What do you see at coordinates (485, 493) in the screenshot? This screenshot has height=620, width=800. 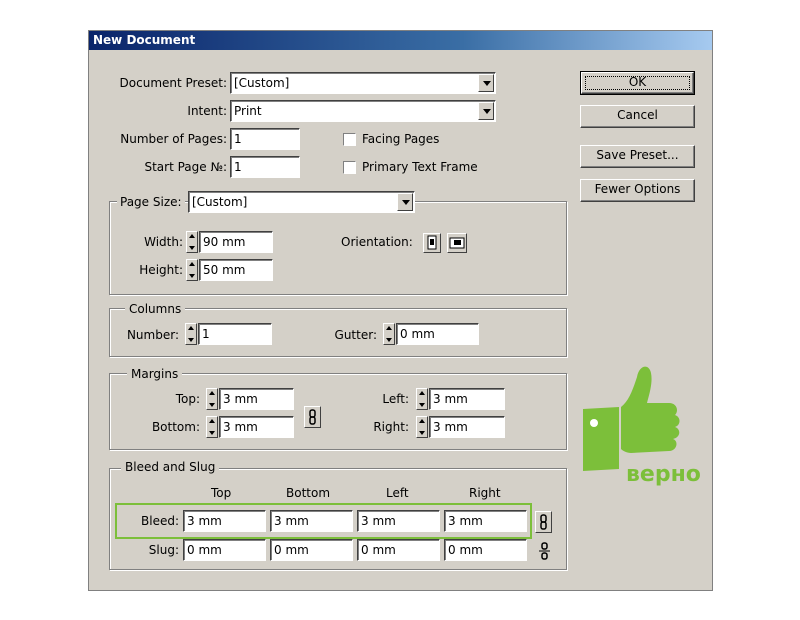 I see `header-right: Right` at bounding box center [485, 493].